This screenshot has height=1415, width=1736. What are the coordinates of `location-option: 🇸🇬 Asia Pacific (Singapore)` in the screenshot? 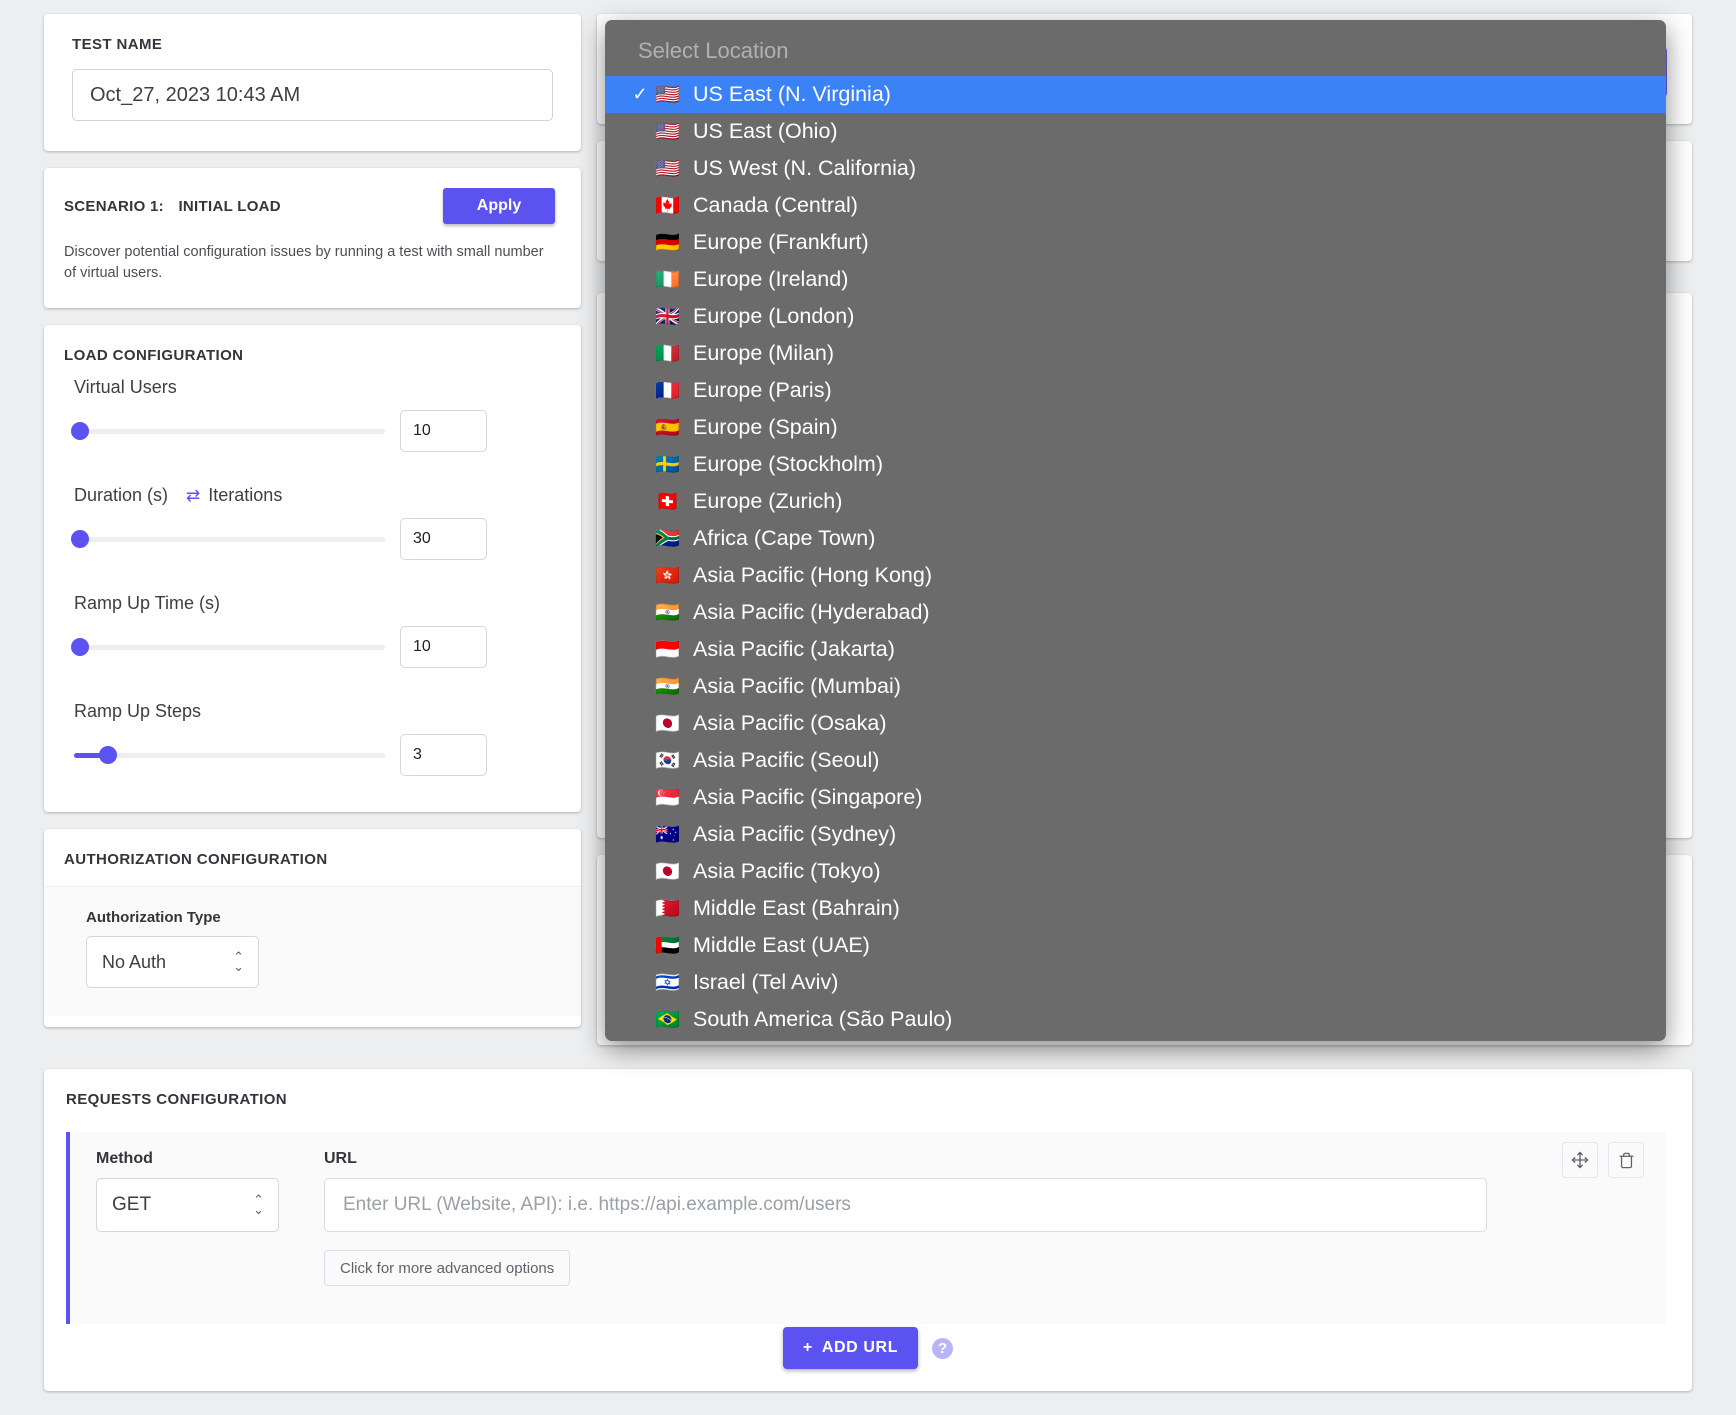 It's located at (1135, 797).